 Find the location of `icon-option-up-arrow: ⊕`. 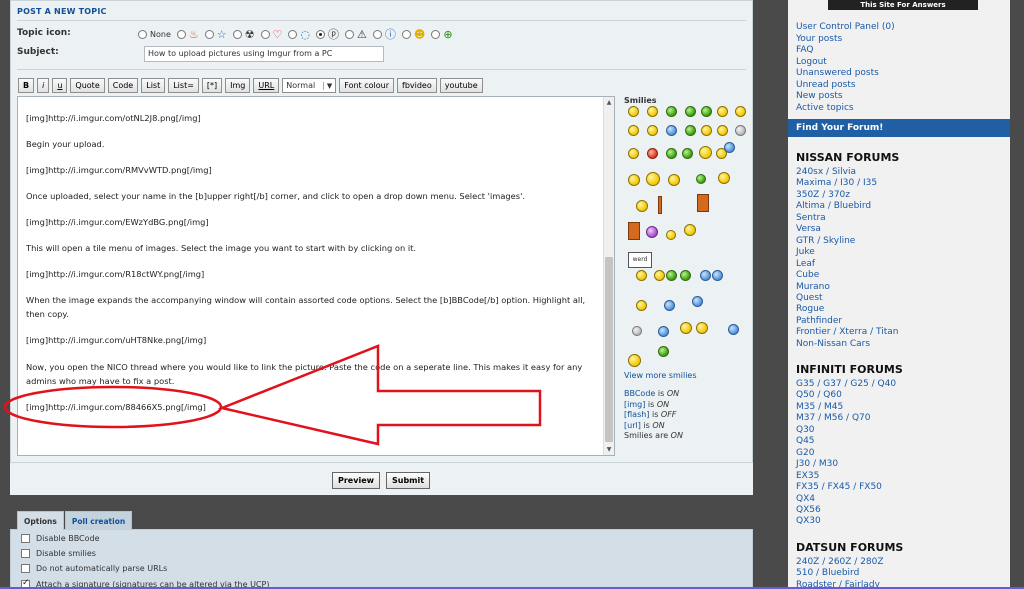

icon-option-up-arrow: ⊕ is located at coordinates (442, 34).